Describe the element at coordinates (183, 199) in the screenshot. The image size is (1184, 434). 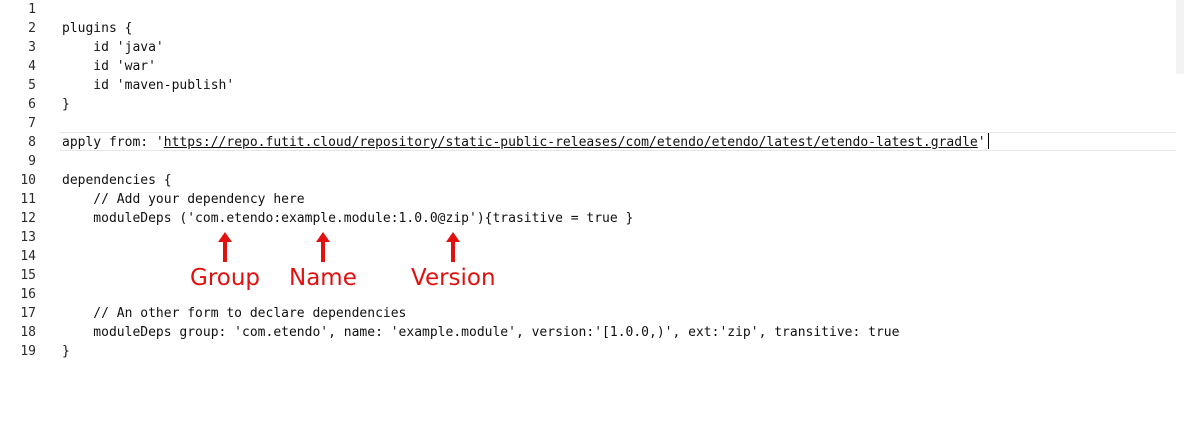
I see `code-line-11: // Add your dependency here` at that location.